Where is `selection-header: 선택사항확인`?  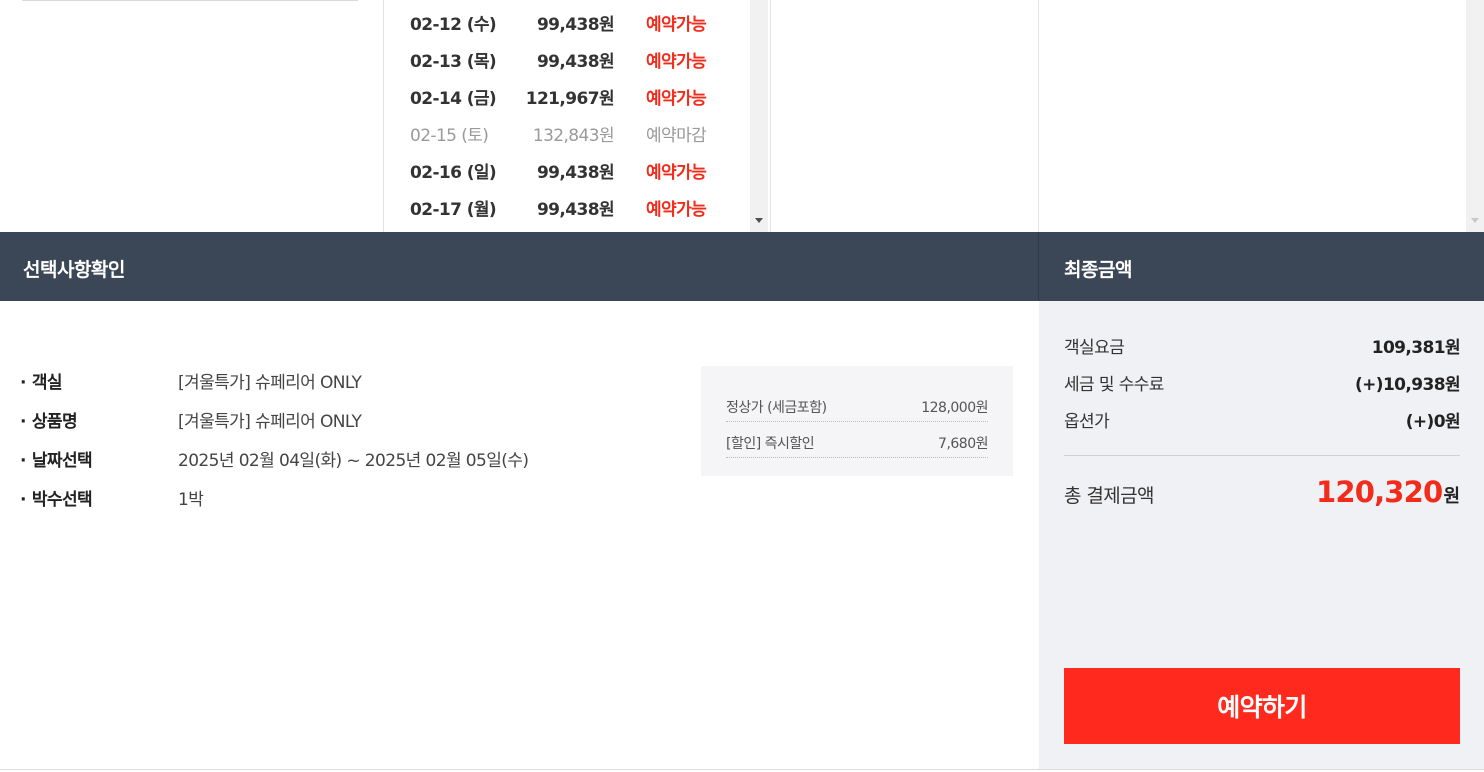 selection-header: 선택사항확인 is located at coordinates (74, 270).